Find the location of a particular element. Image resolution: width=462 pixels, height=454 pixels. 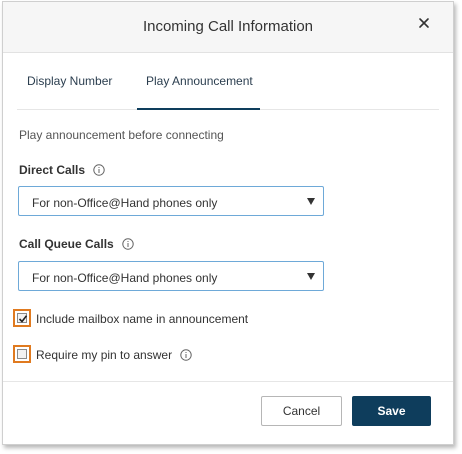

call-queue-calls-select: For non-Office@Hand phones only is located at coordinates (171, 276).